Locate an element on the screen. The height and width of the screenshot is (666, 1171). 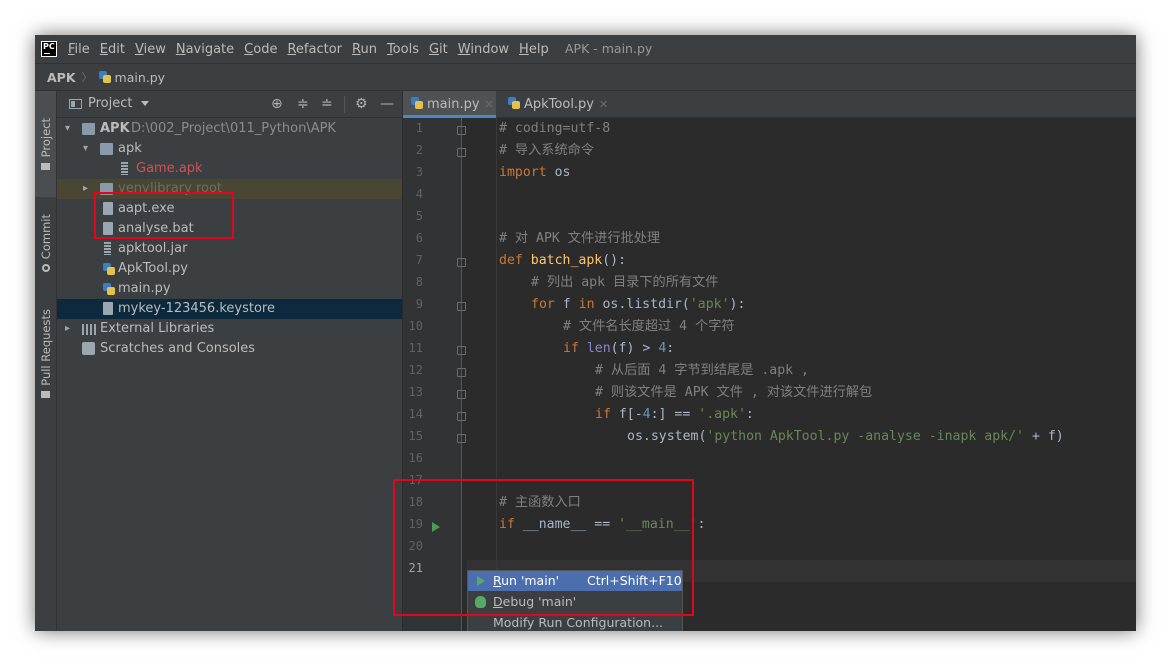
highlight-box-apk is located at coordinates (164, 215).